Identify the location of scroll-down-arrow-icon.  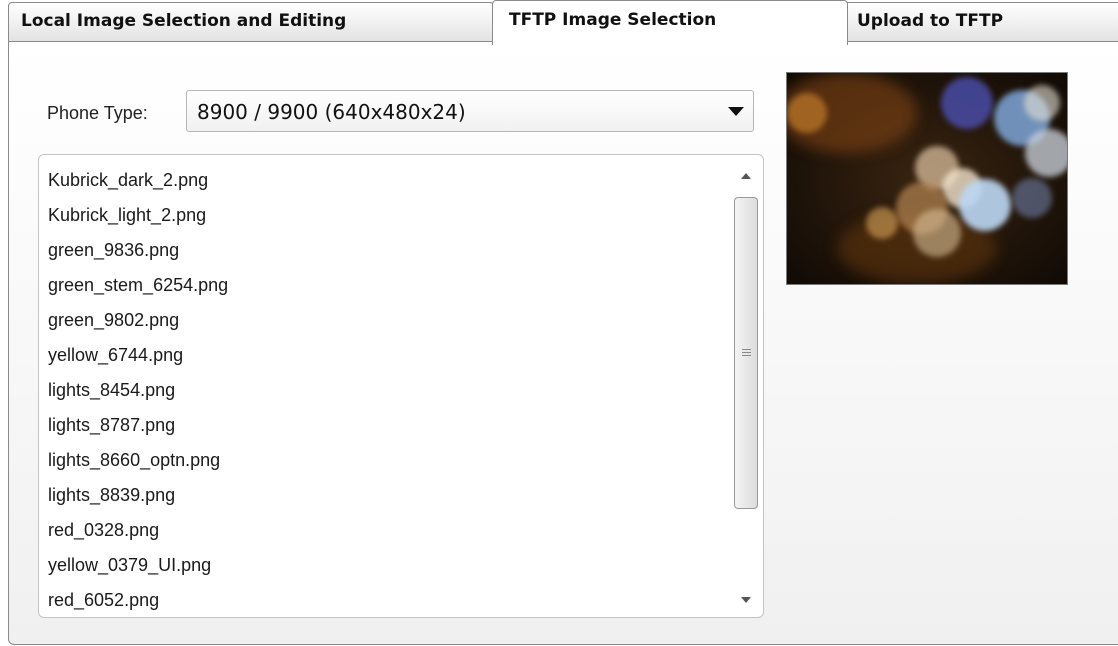
(746, 600).